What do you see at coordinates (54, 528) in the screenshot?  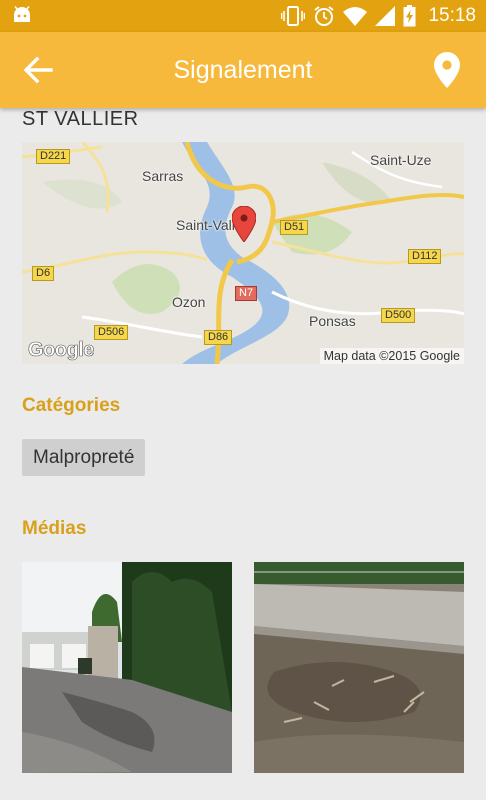 I see `media-title: Médias` at bounding box center [54, 528].